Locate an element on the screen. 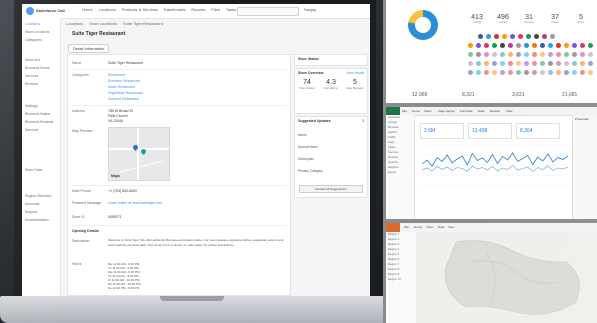  address-line: Falls Church is located at coordinates (118, 116).